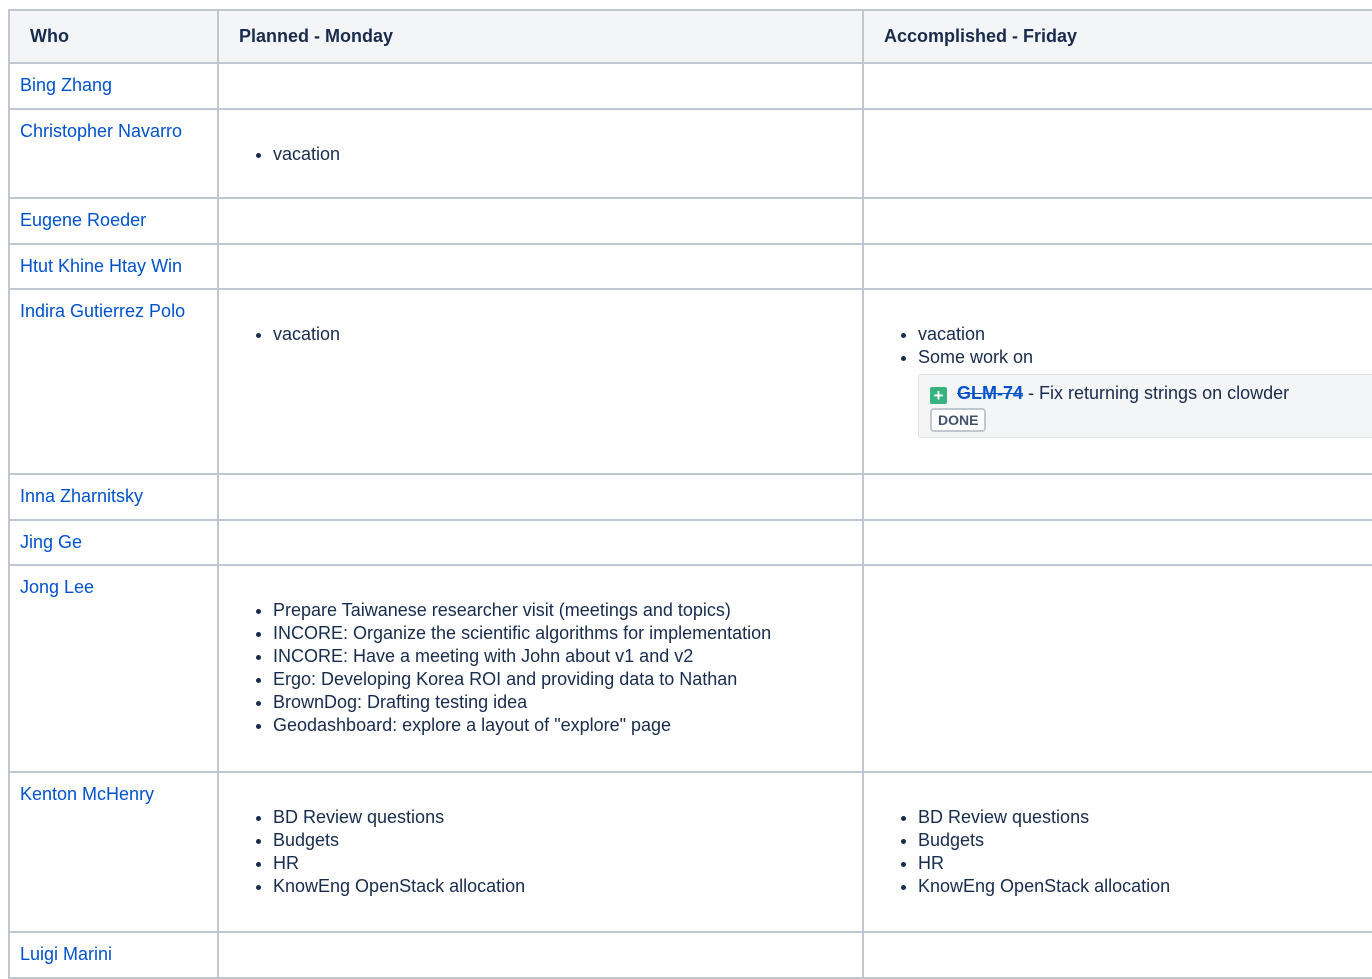  I want to click on table-row: Bing Zhang, so click(690, 86).